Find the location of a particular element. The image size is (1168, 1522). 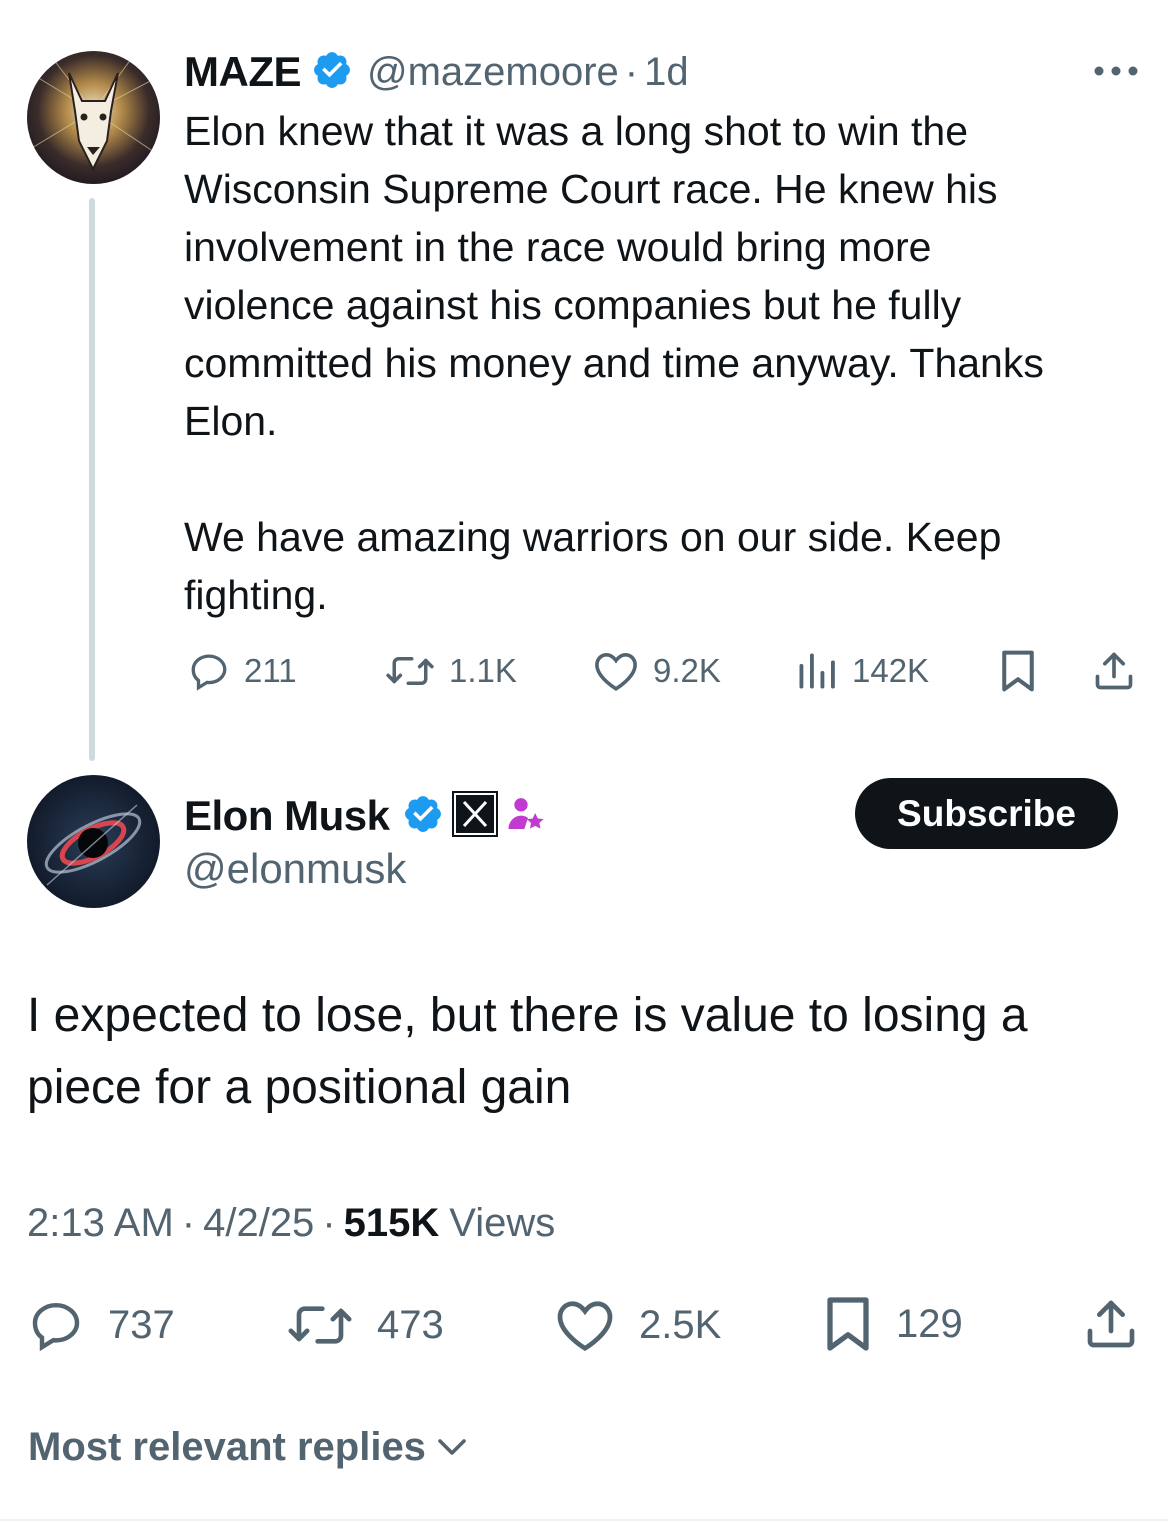

repost-button: 1.1K is located at coordinates (451, 671).